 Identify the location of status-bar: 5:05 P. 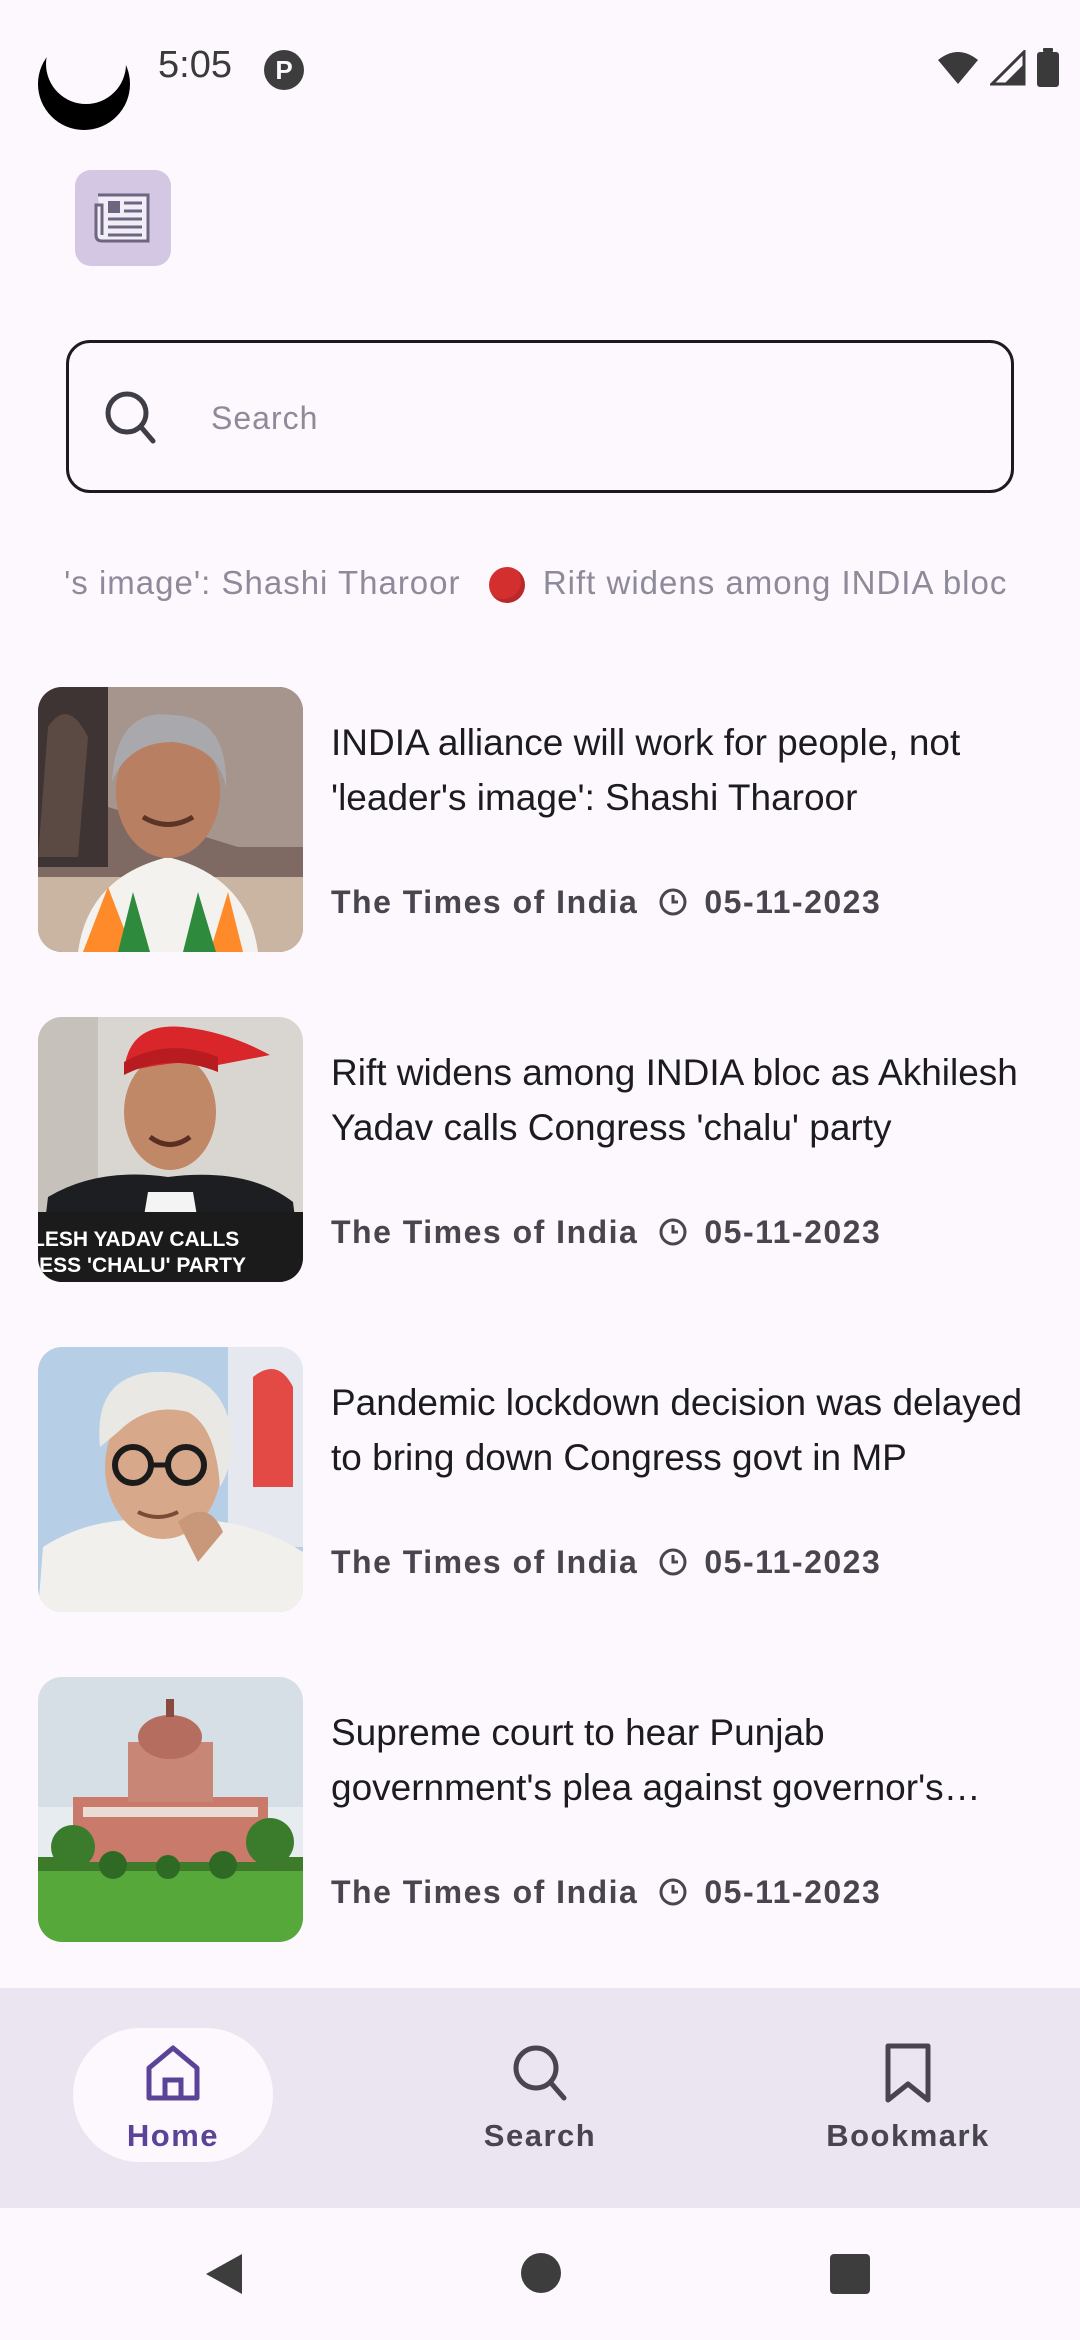
(540, 70).